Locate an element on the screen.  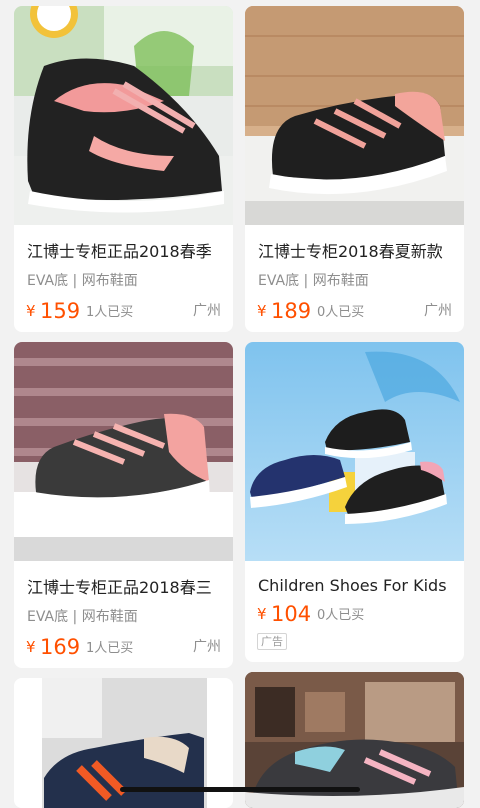
home-indicator is located at coordinates (240, 789).